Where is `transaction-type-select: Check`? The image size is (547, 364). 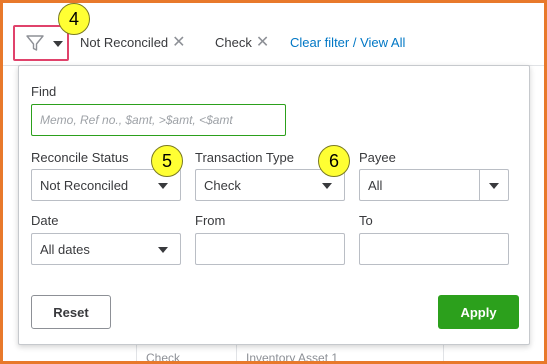
transaction-type-select: Check is located at coordinates (270, 185).